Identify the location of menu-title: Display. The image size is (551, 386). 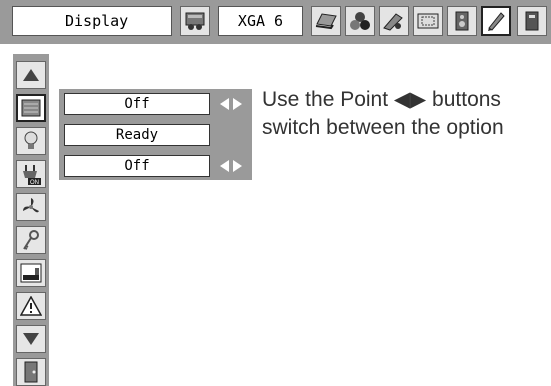
(97, 21).